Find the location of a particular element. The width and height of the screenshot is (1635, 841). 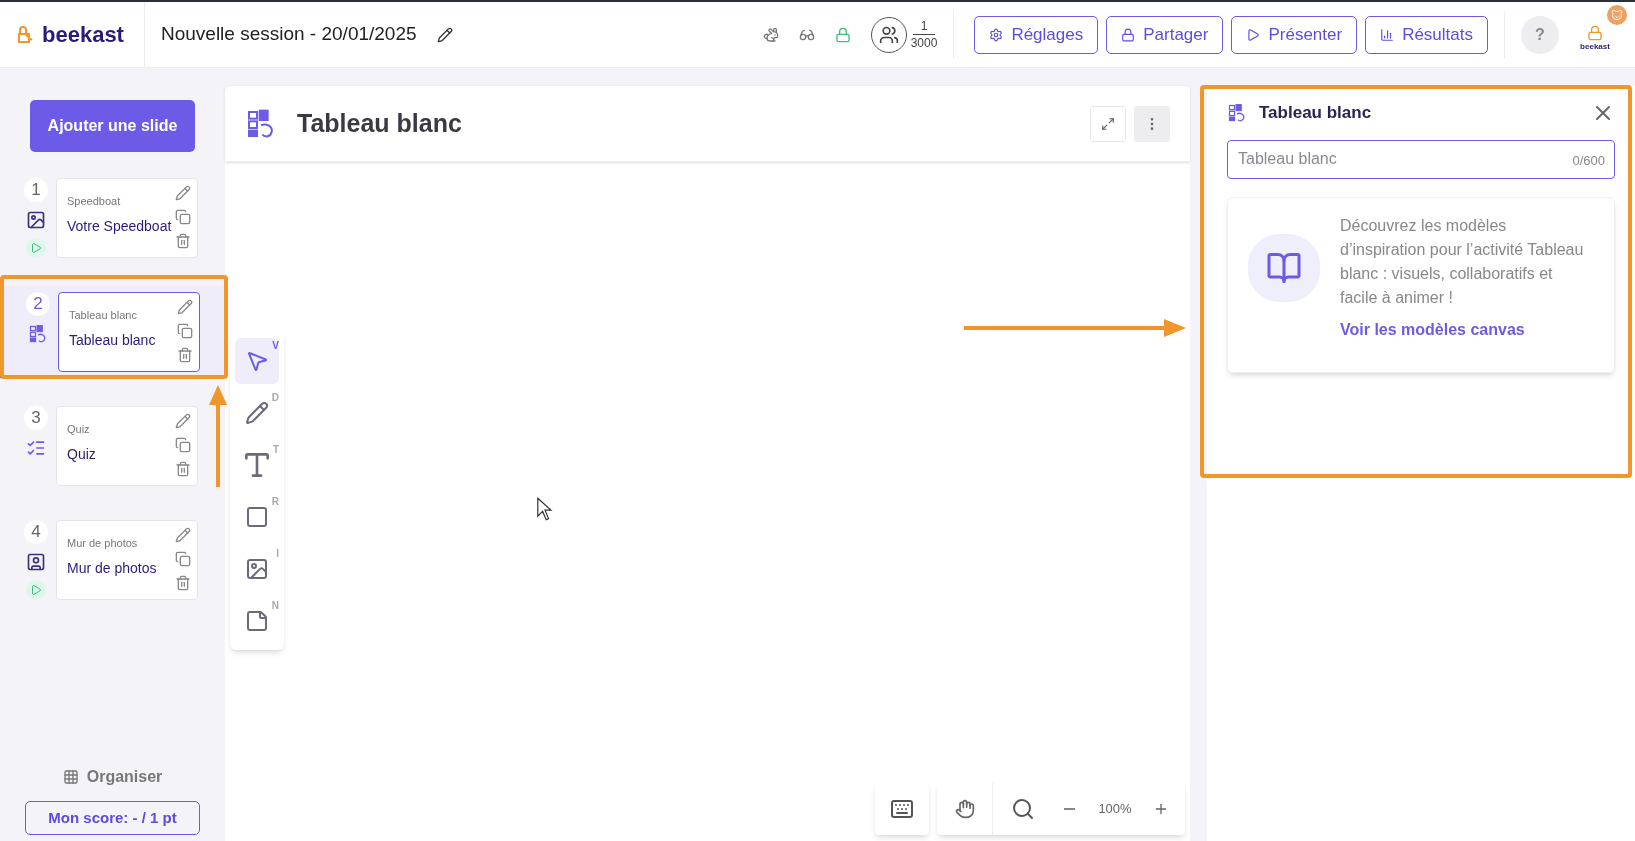

participant-max: 3000 is located at coordinates (924, 43).